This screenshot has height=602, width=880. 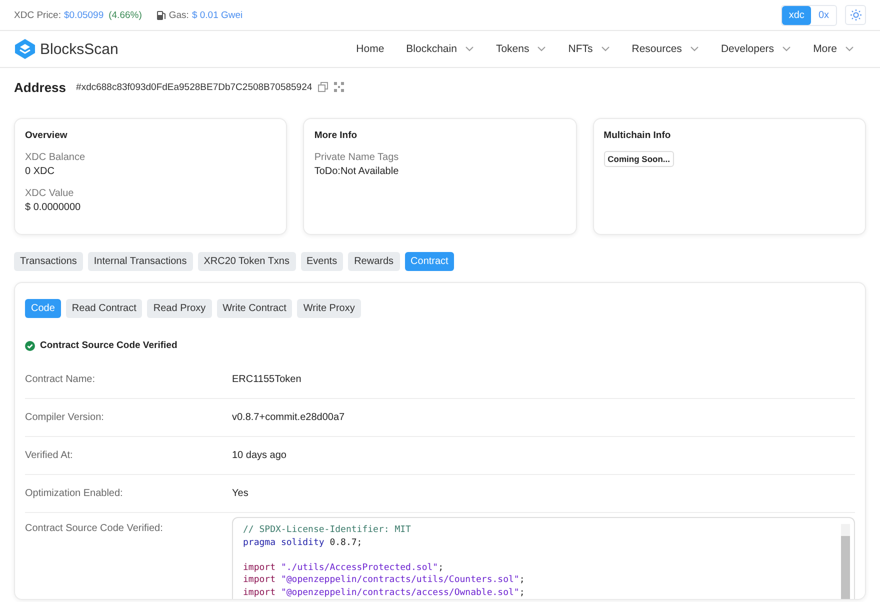 What do you see at coordinates (302, 543) in the screenshot?
I see `code-line: pragma solidity 0.8.7;` at bounding box center [302, 543].